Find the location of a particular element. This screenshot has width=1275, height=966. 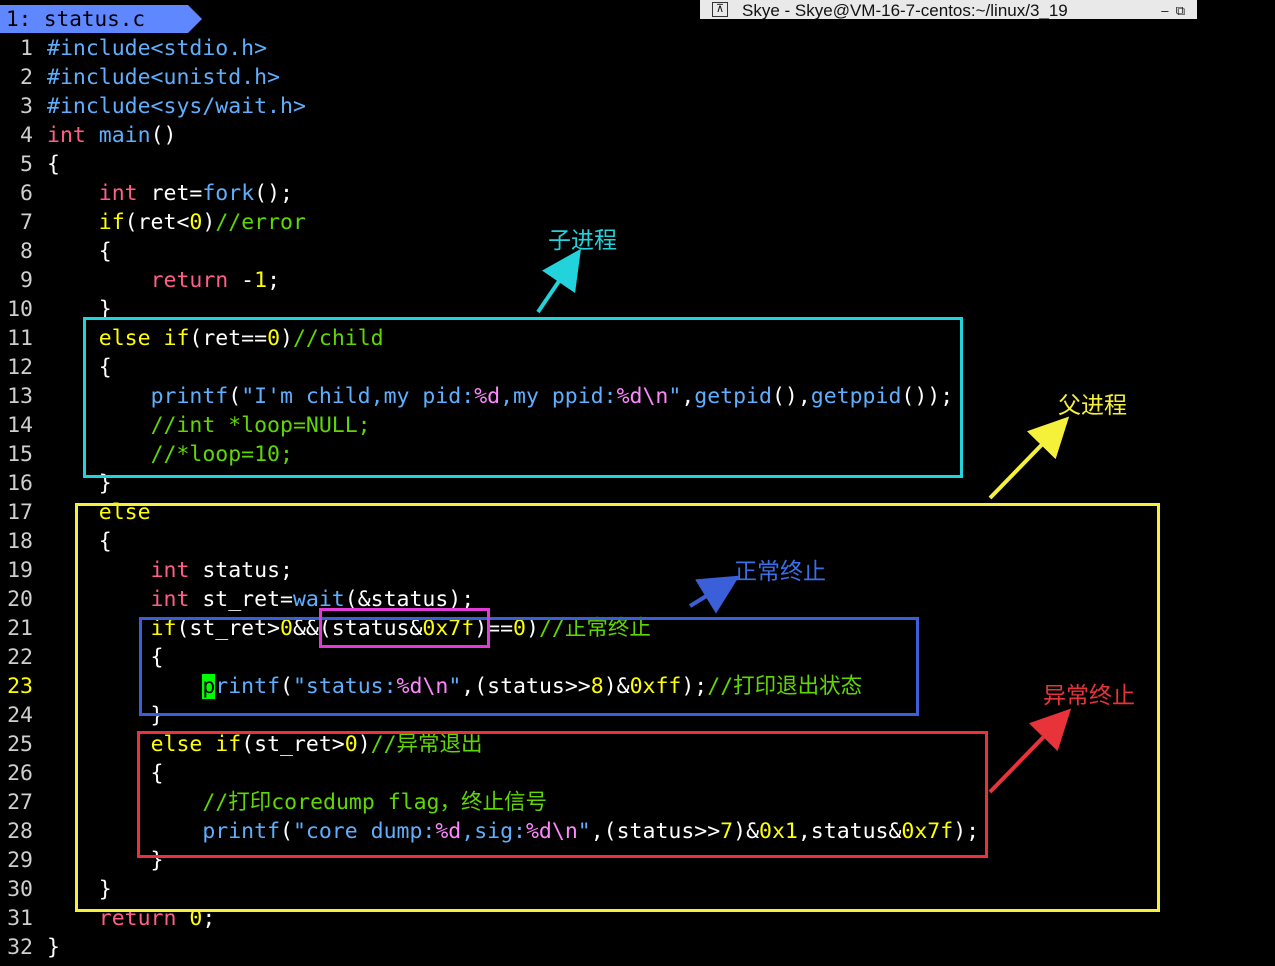

tab-status-c: 1: status.c is located at coordinates (101, 19).